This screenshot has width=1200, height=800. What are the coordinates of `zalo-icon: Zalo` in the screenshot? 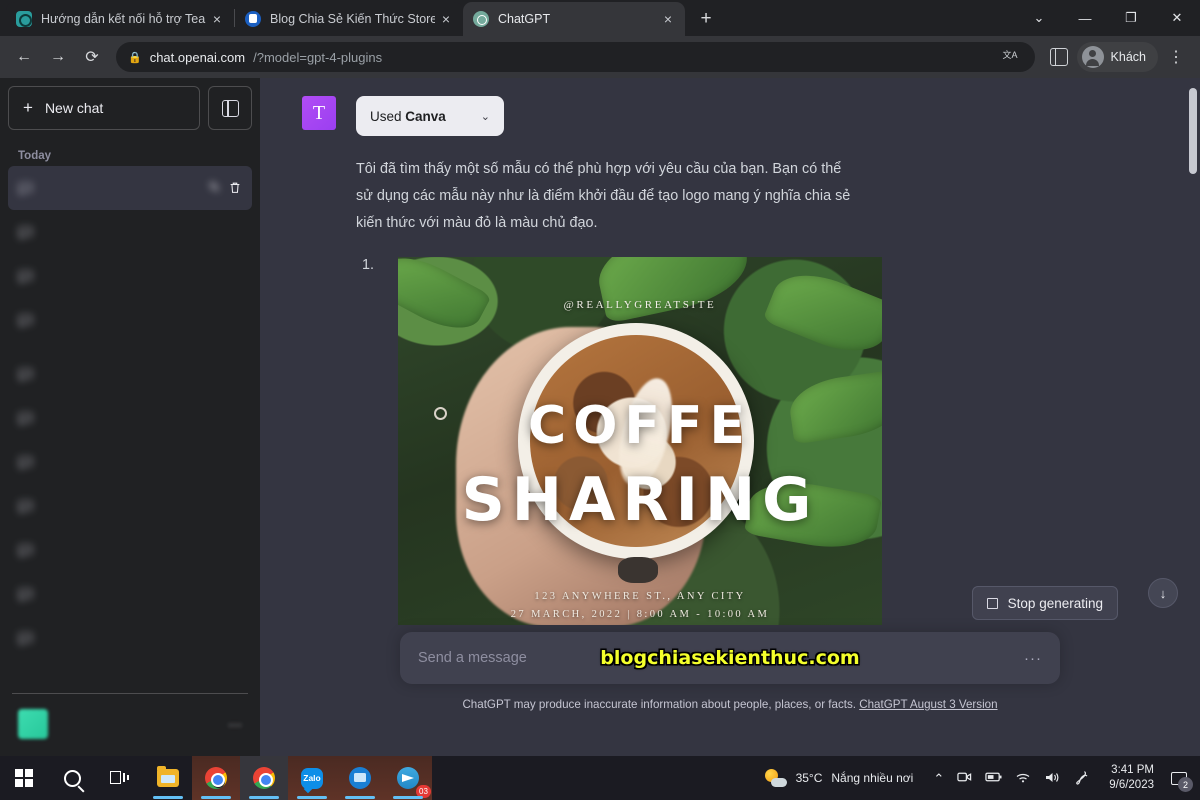 It's located at (312, 778).